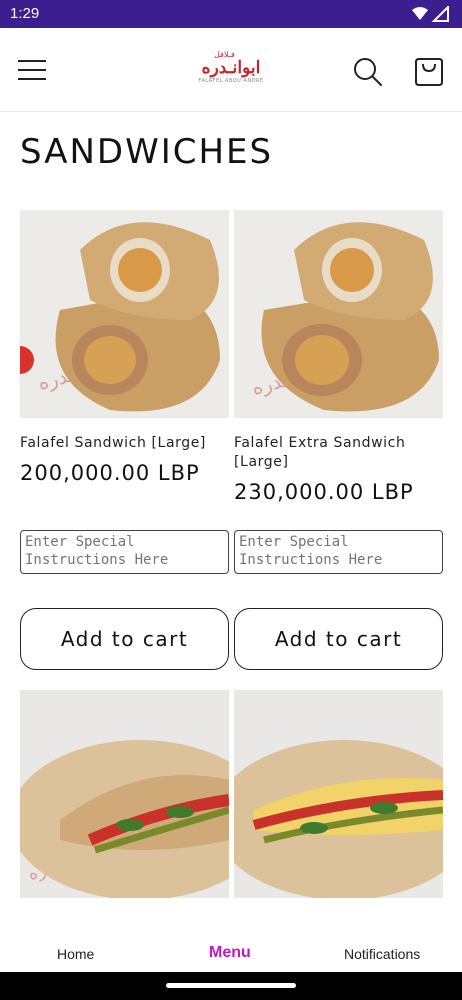 This screenshot has height=1000, width=462. What do you see at coordinates (33, 70) in the screenshot?
I see `menu-icon` at bounding box center [33, 70].